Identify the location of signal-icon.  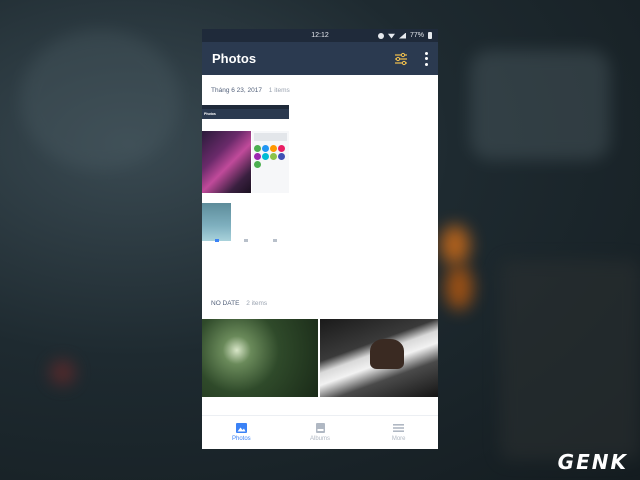
(402, 35).